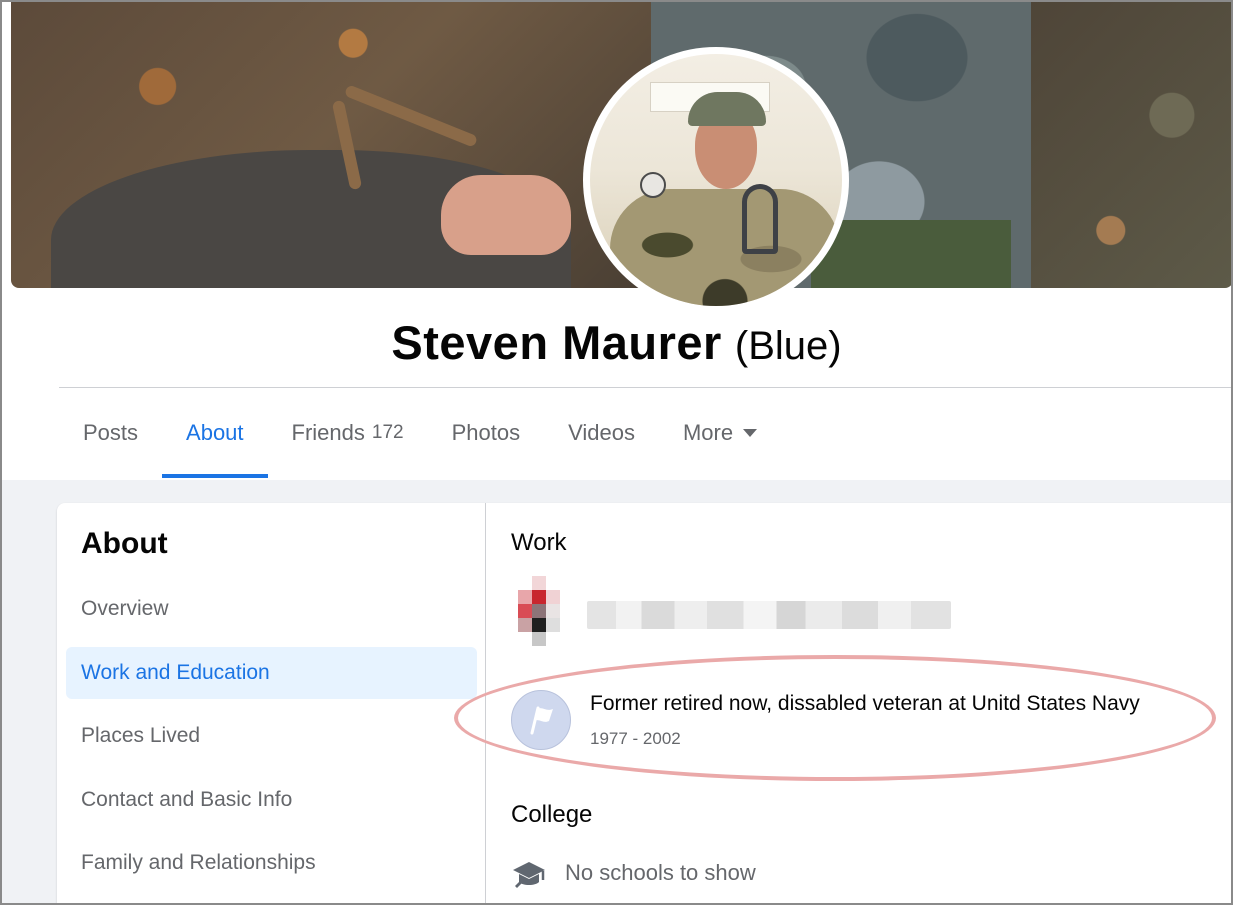 This screenshot has height=905, width=1233. I want to click on prosthetic-hook-shape, so click(760, 219).